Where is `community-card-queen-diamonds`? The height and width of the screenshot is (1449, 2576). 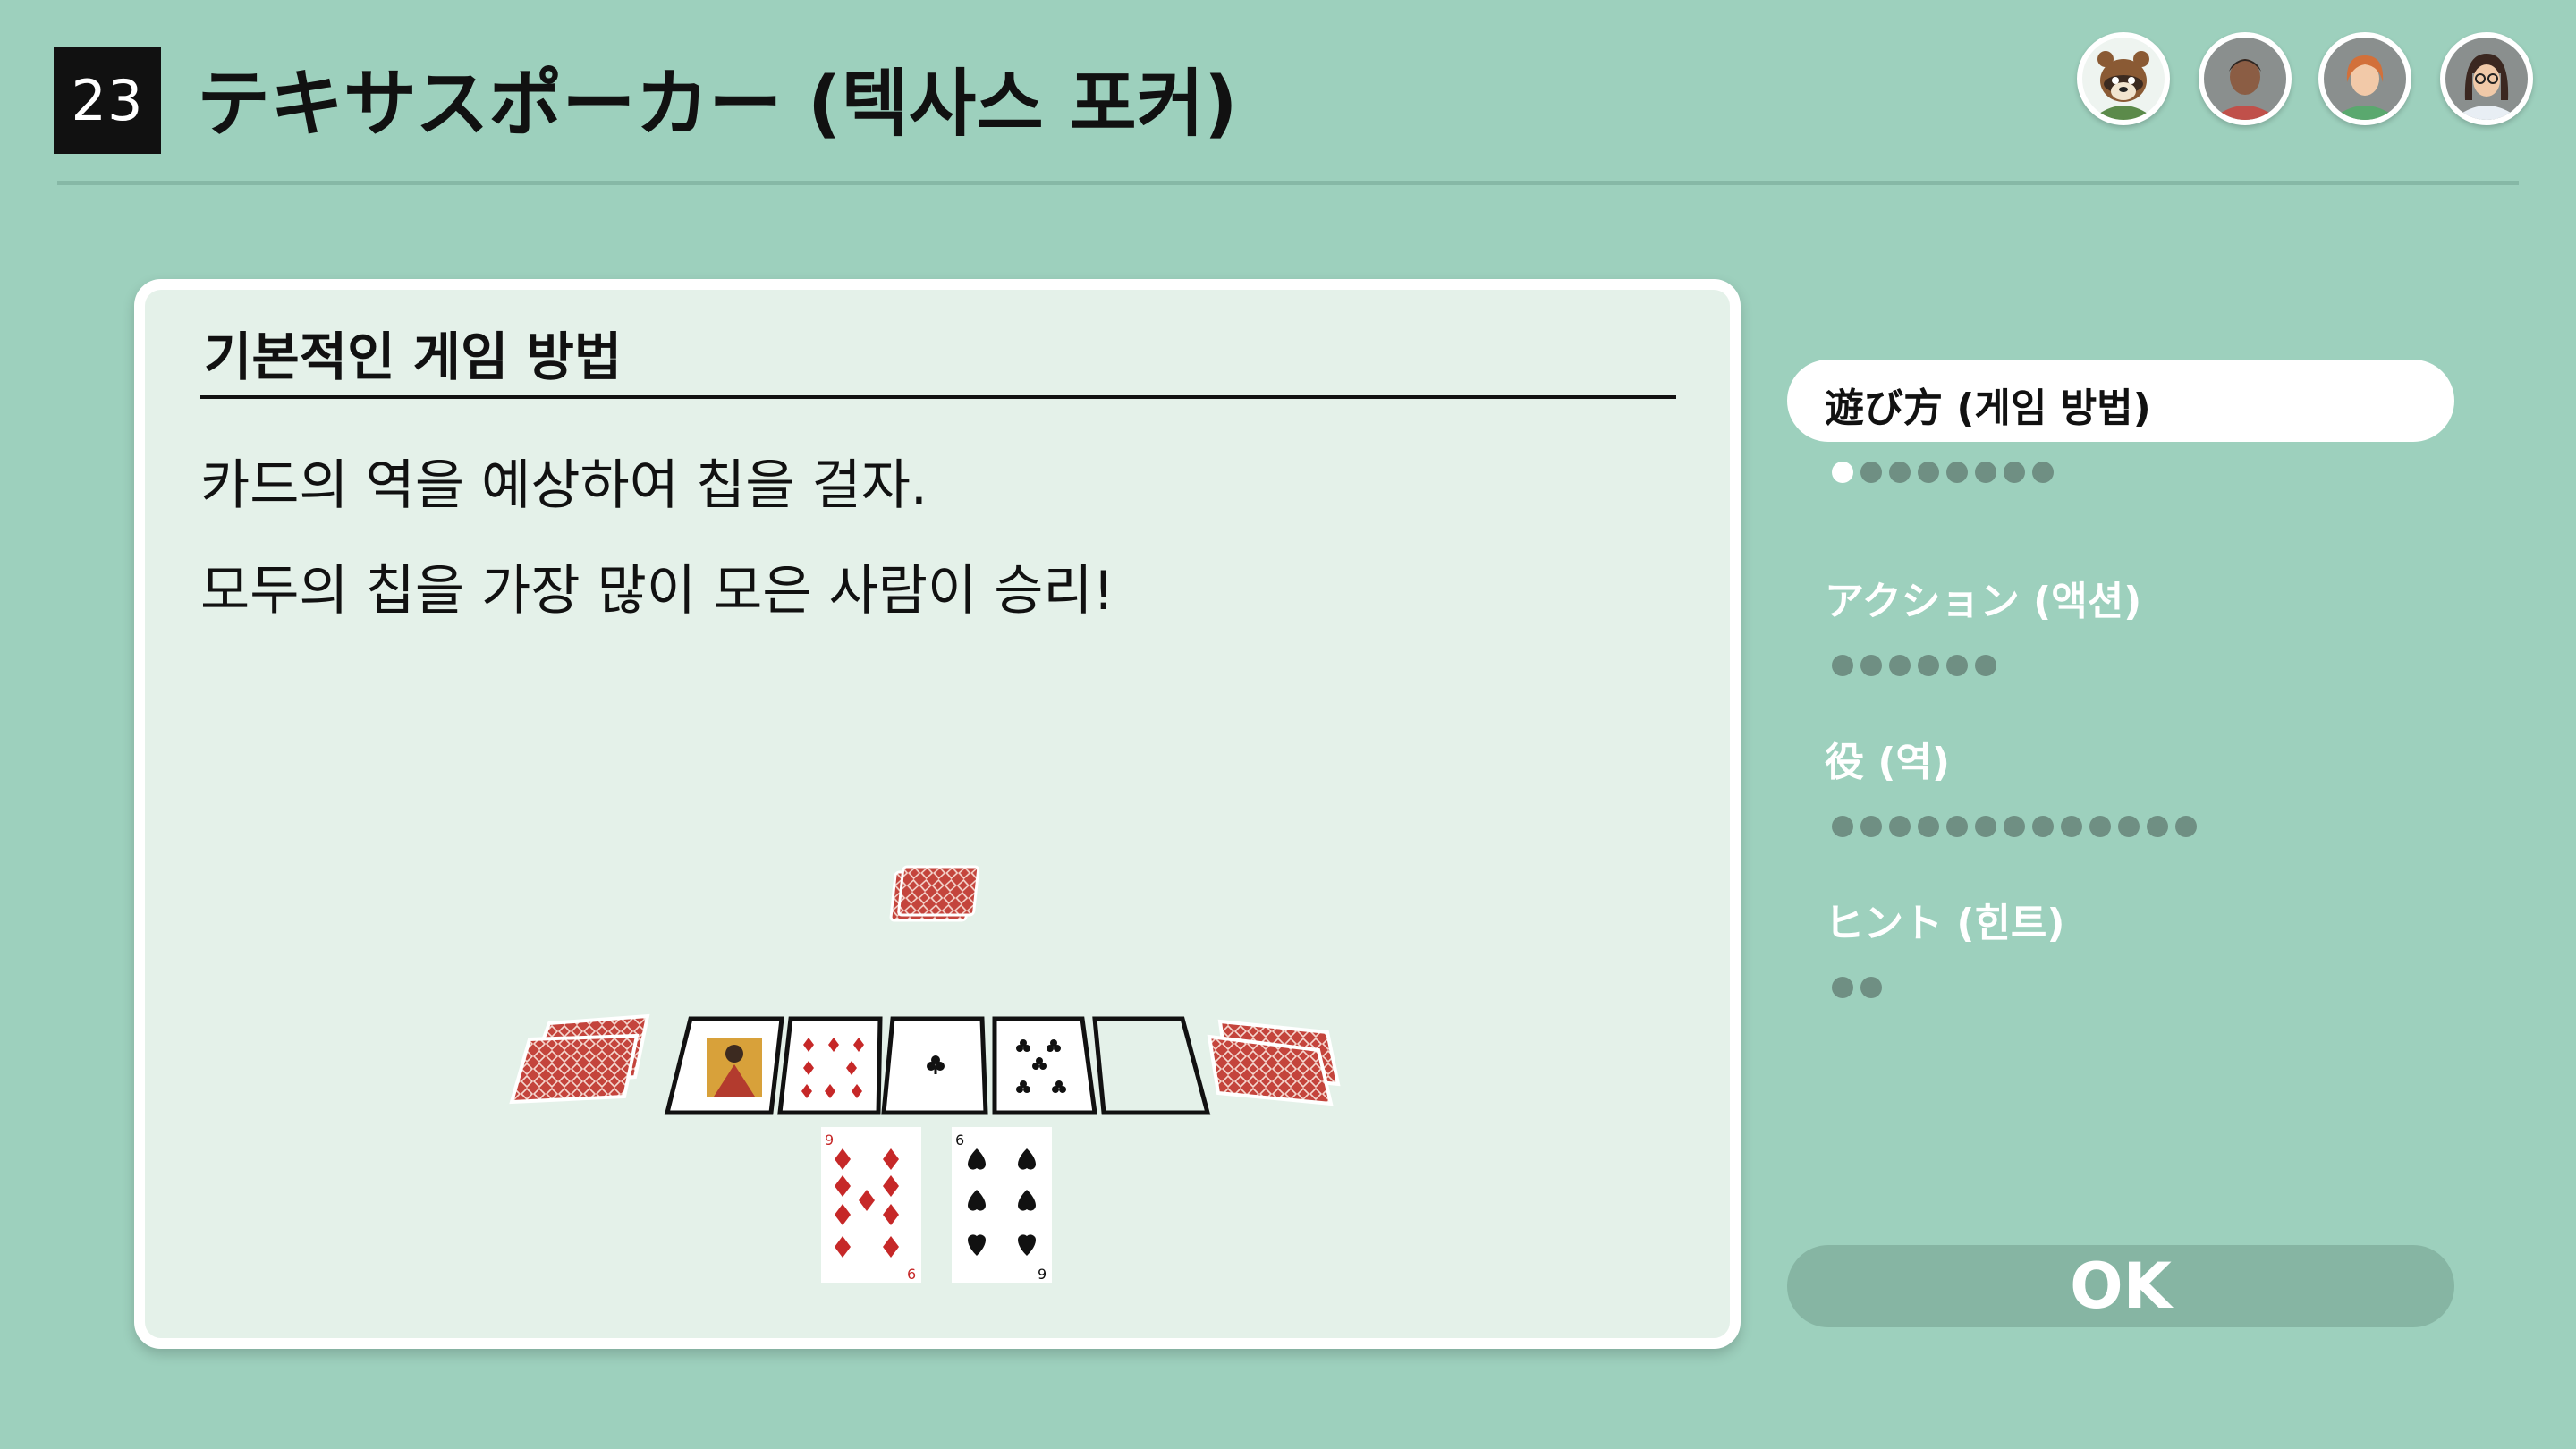
community-card-queen-diamonds is located at coordinates (724, 1065).